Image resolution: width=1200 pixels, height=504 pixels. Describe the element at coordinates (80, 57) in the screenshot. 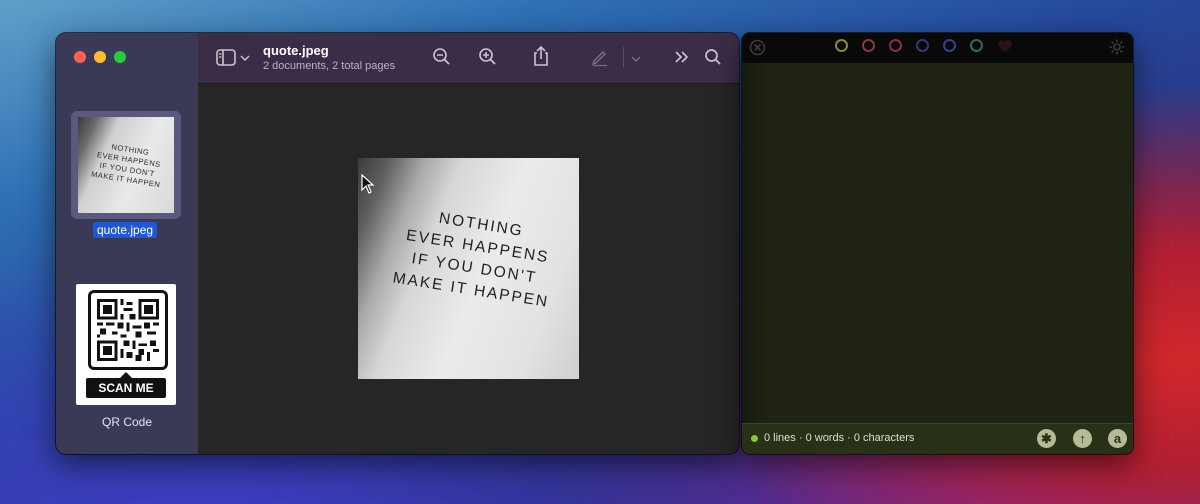

I see `close-window-button` at that location.